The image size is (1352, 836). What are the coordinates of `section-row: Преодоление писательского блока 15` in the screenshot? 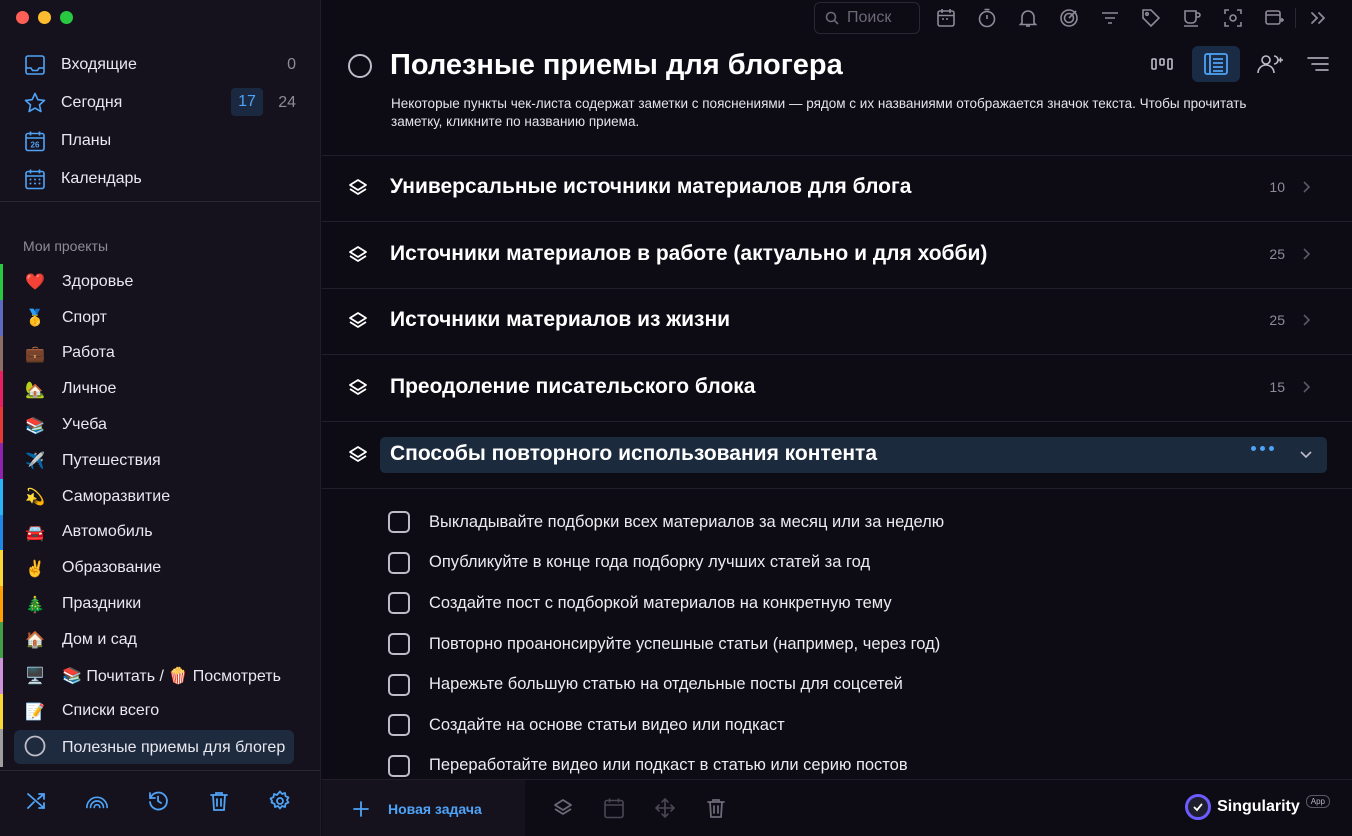 It's located at (837, 388).